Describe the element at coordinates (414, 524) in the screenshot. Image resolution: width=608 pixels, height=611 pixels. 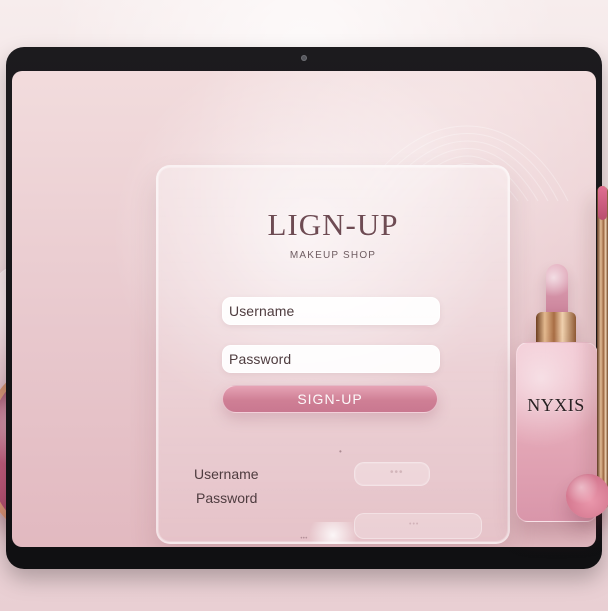
I see `secondary-password-placeholder: •••` at that location.